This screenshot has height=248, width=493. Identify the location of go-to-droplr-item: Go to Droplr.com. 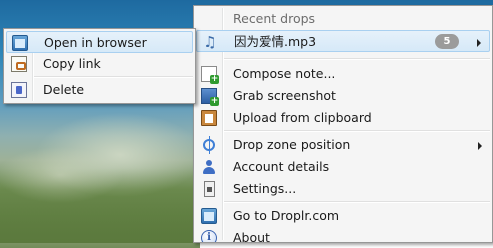
(343, 216).